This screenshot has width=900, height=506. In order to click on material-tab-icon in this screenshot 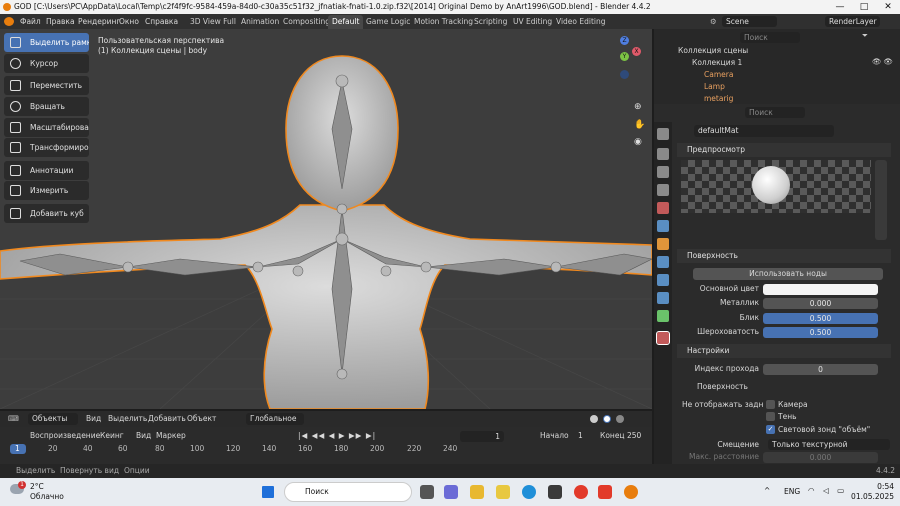, I will do `click(663, 338)`.